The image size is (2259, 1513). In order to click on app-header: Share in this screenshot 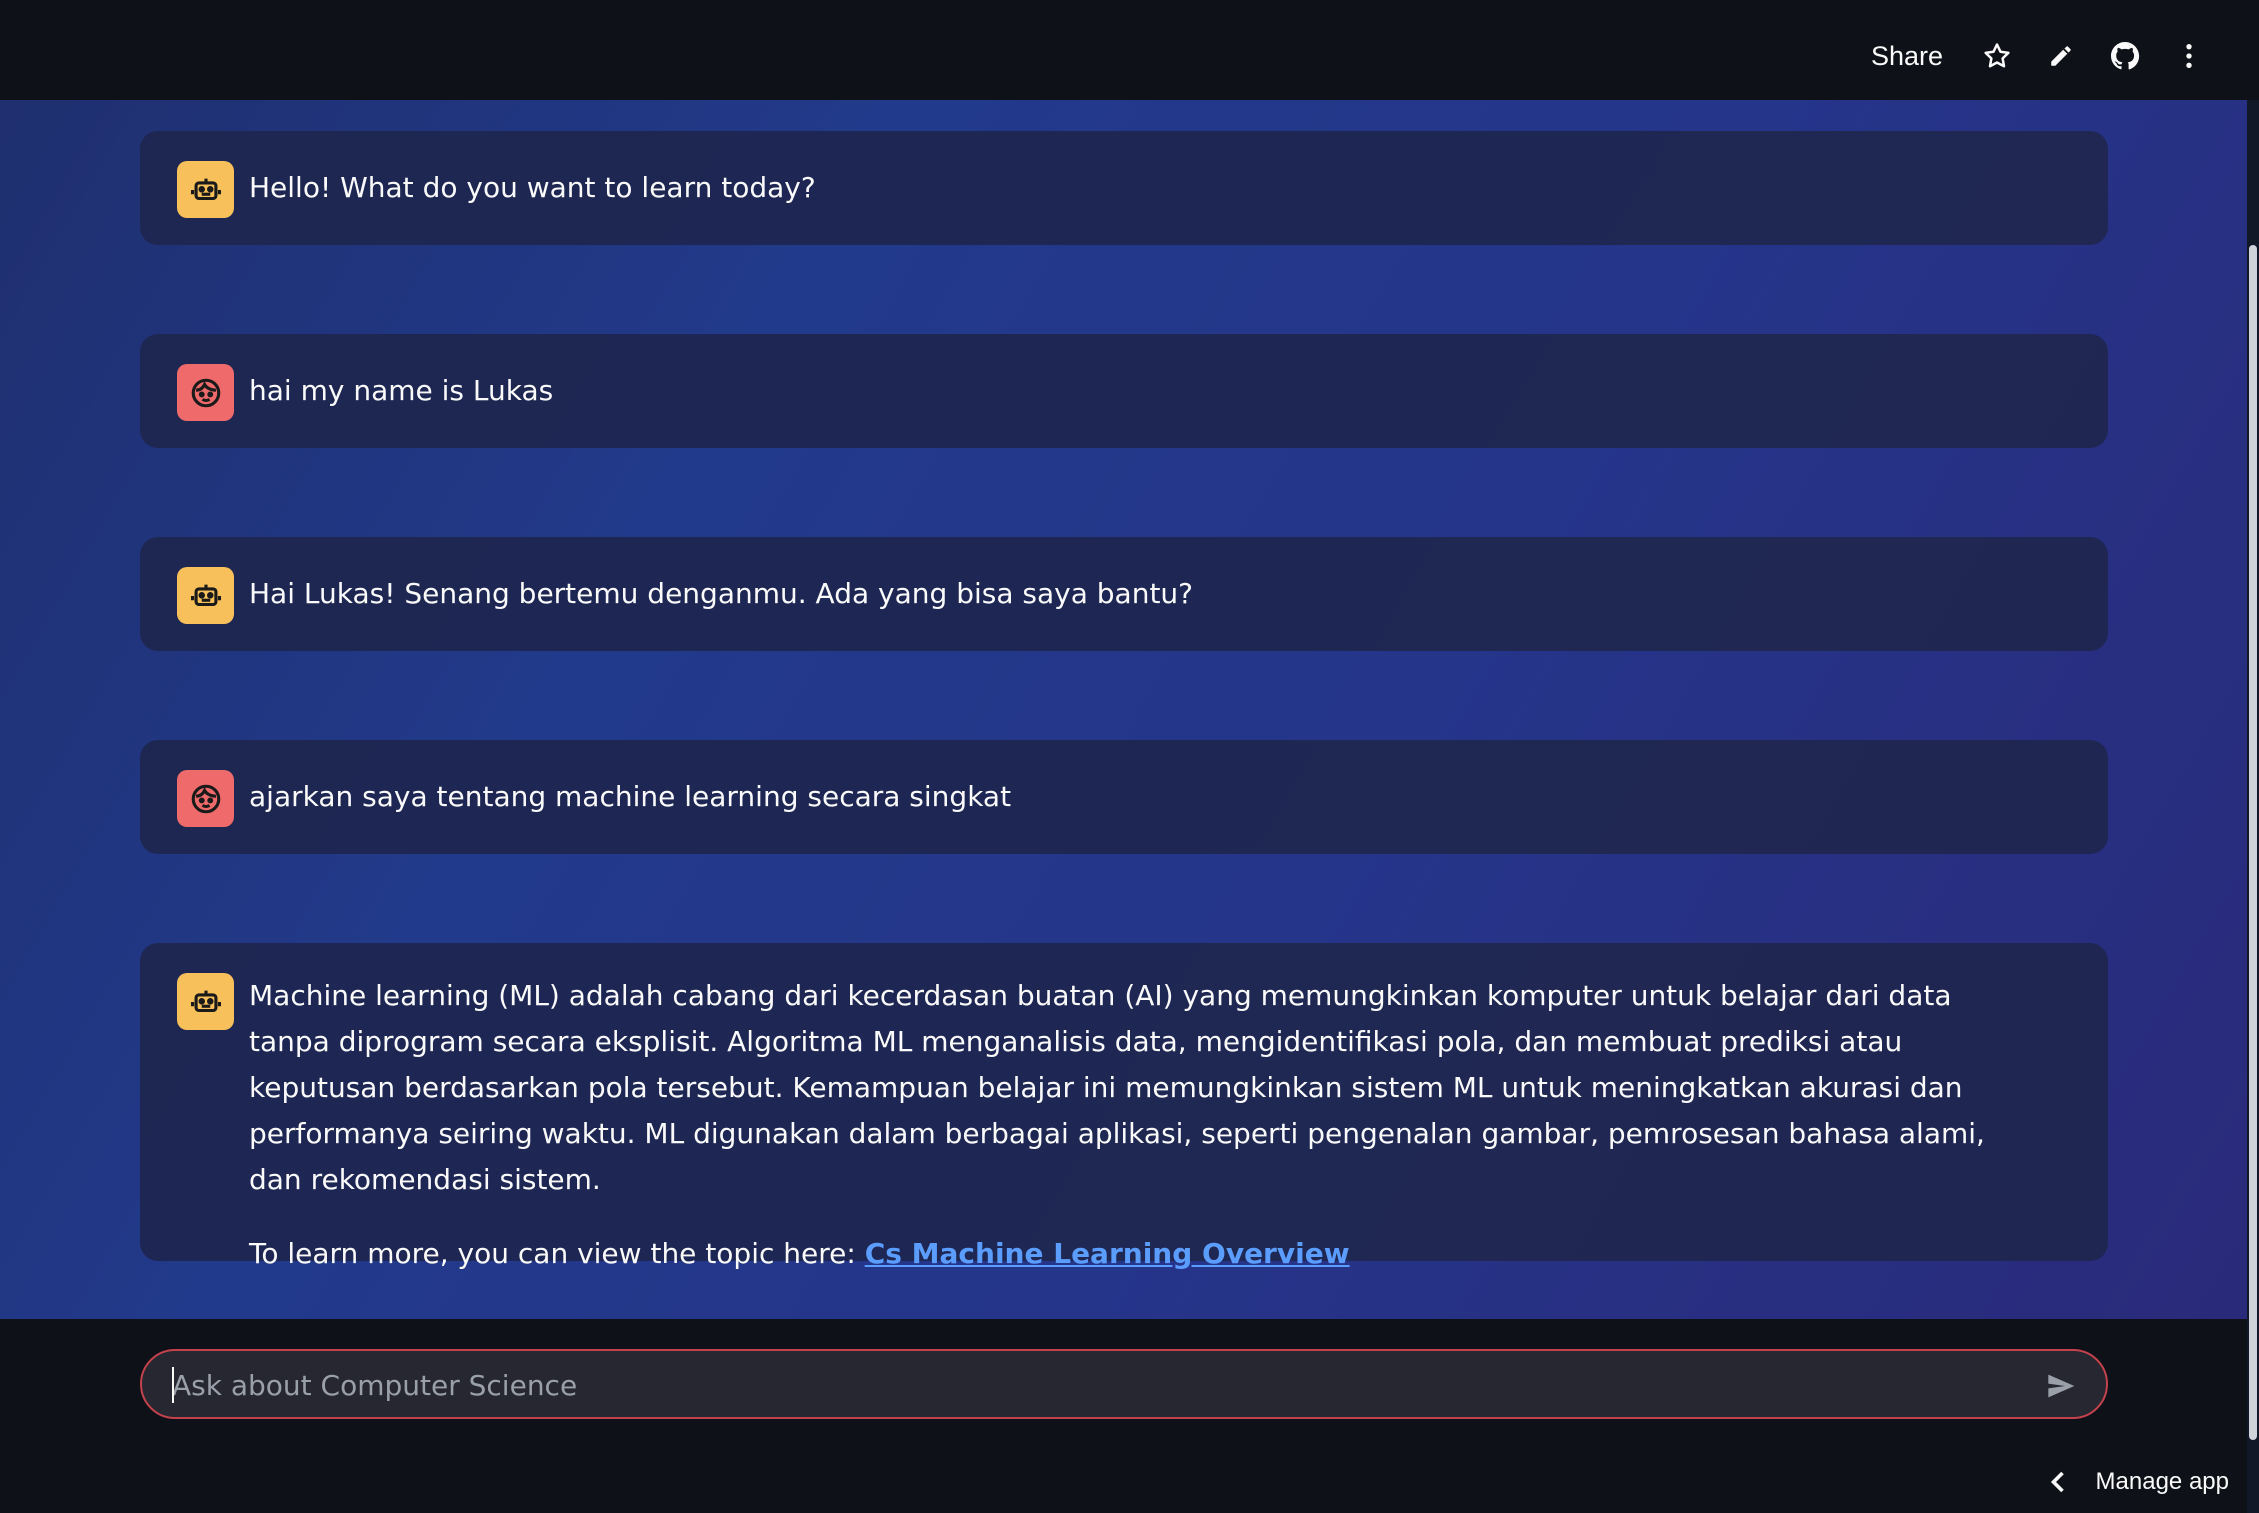, I will do `click(1129, 50)`.